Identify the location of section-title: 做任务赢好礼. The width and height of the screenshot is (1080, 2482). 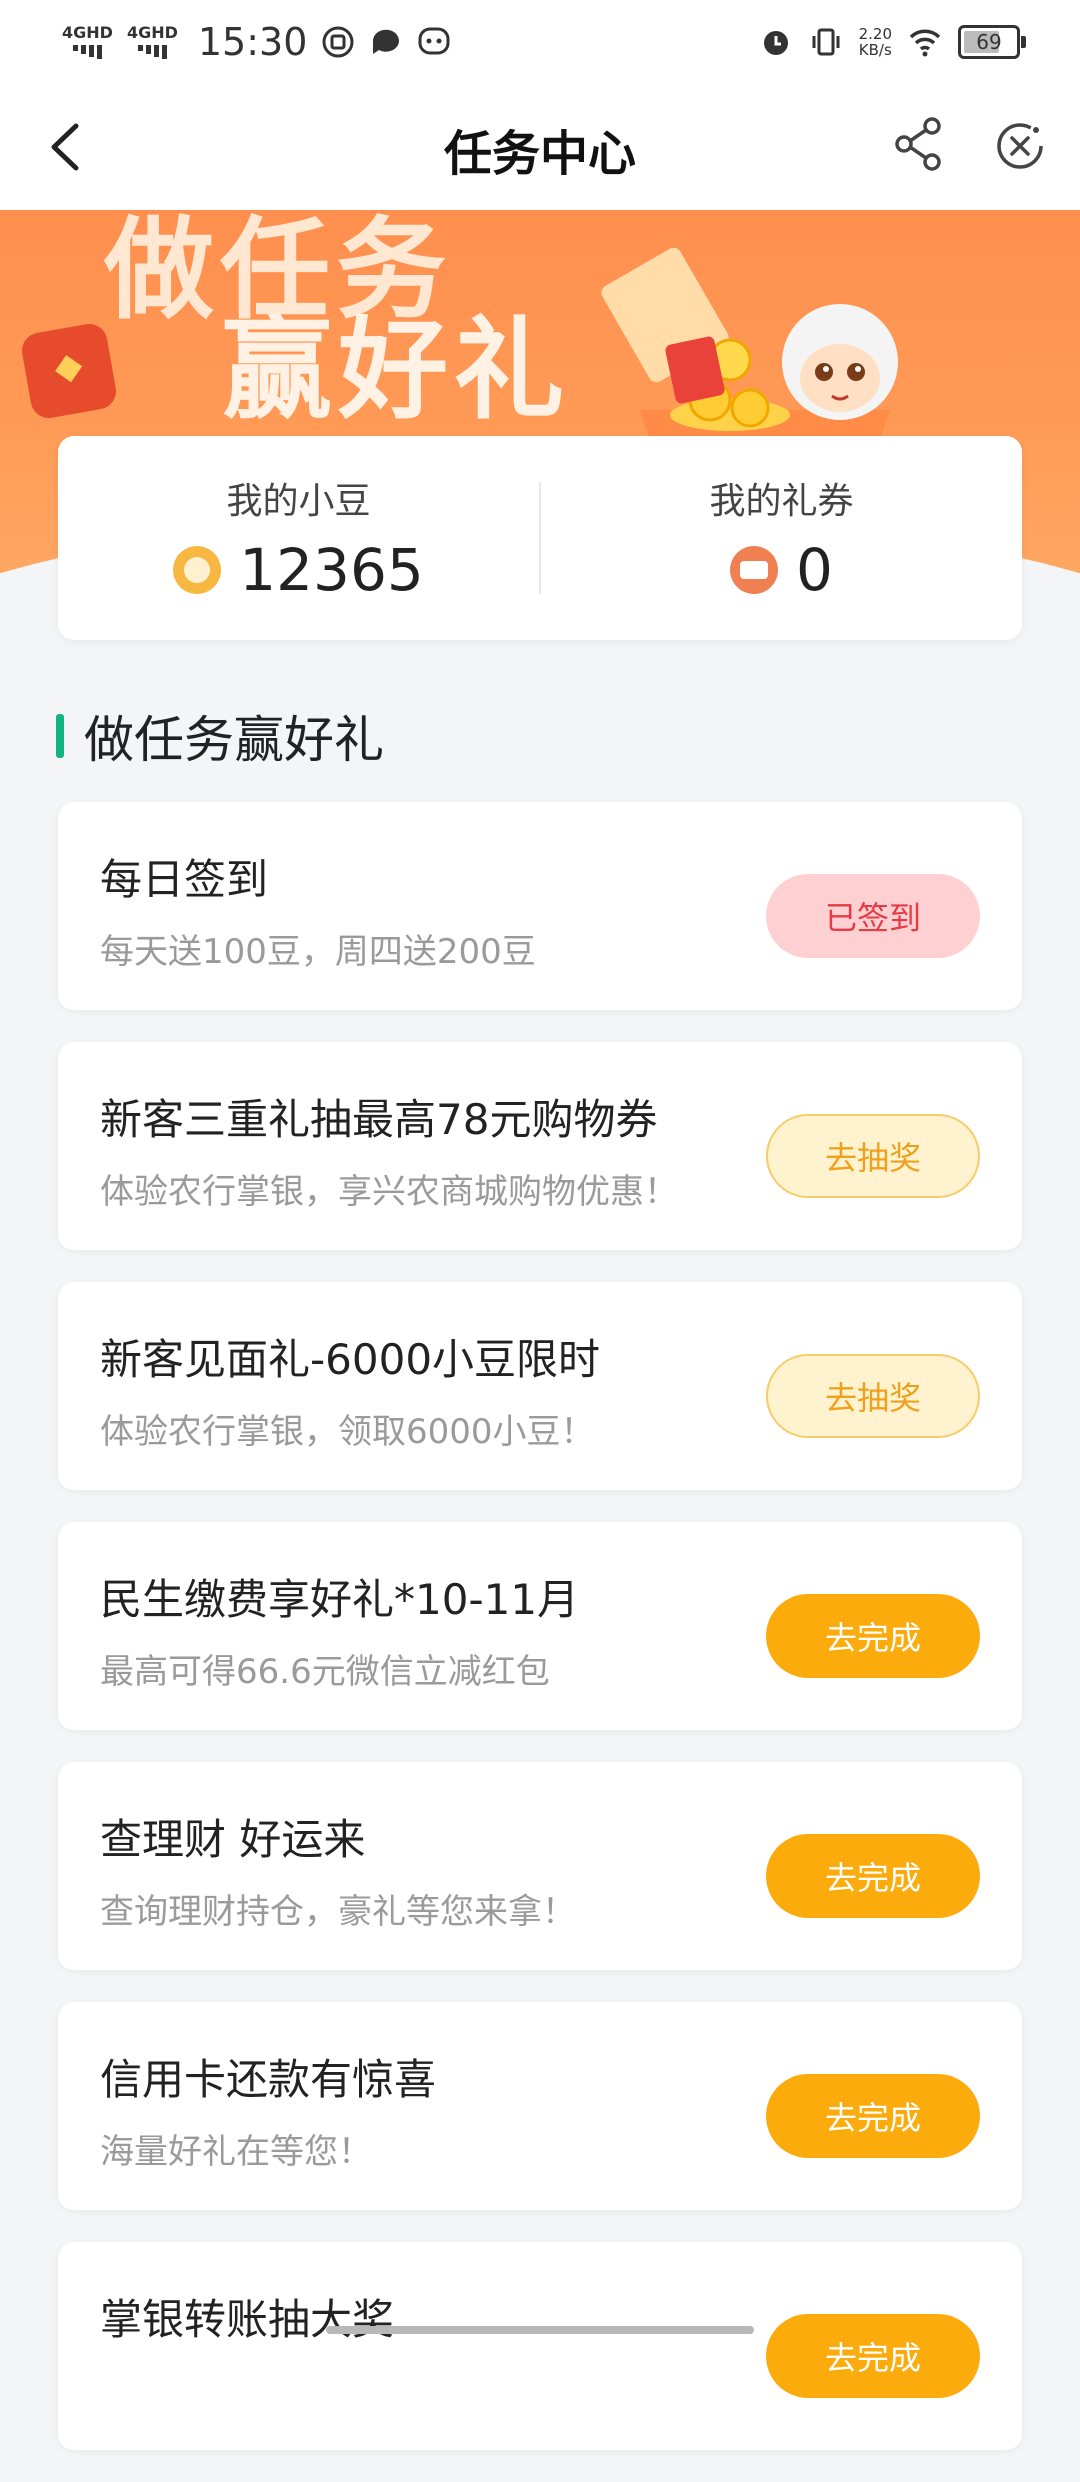
(234, 740).